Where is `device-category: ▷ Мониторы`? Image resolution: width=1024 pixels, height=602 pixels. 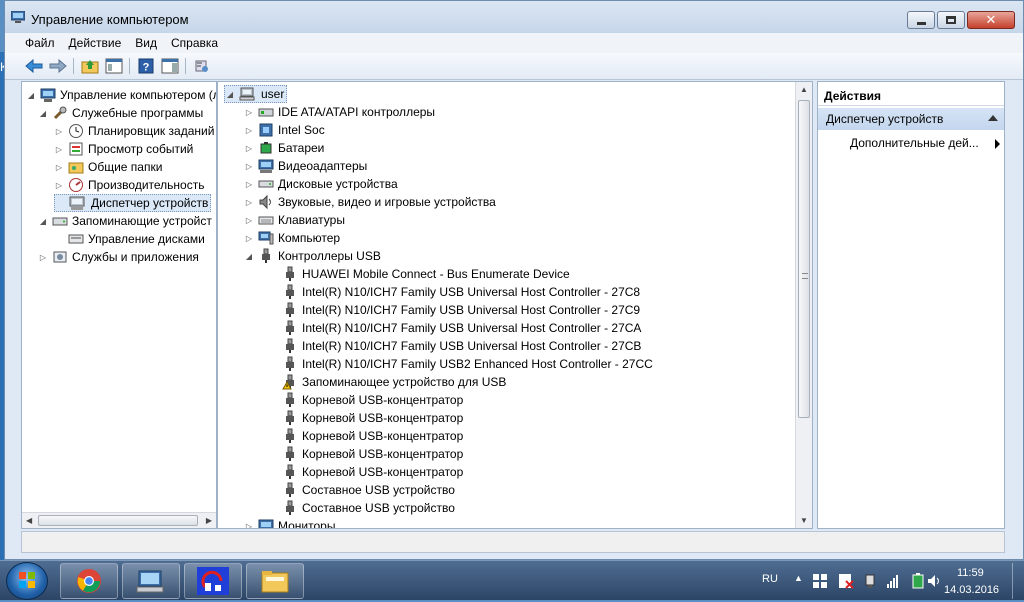
device-category: ▷ Мониторы is located at coordinates (289, 523).